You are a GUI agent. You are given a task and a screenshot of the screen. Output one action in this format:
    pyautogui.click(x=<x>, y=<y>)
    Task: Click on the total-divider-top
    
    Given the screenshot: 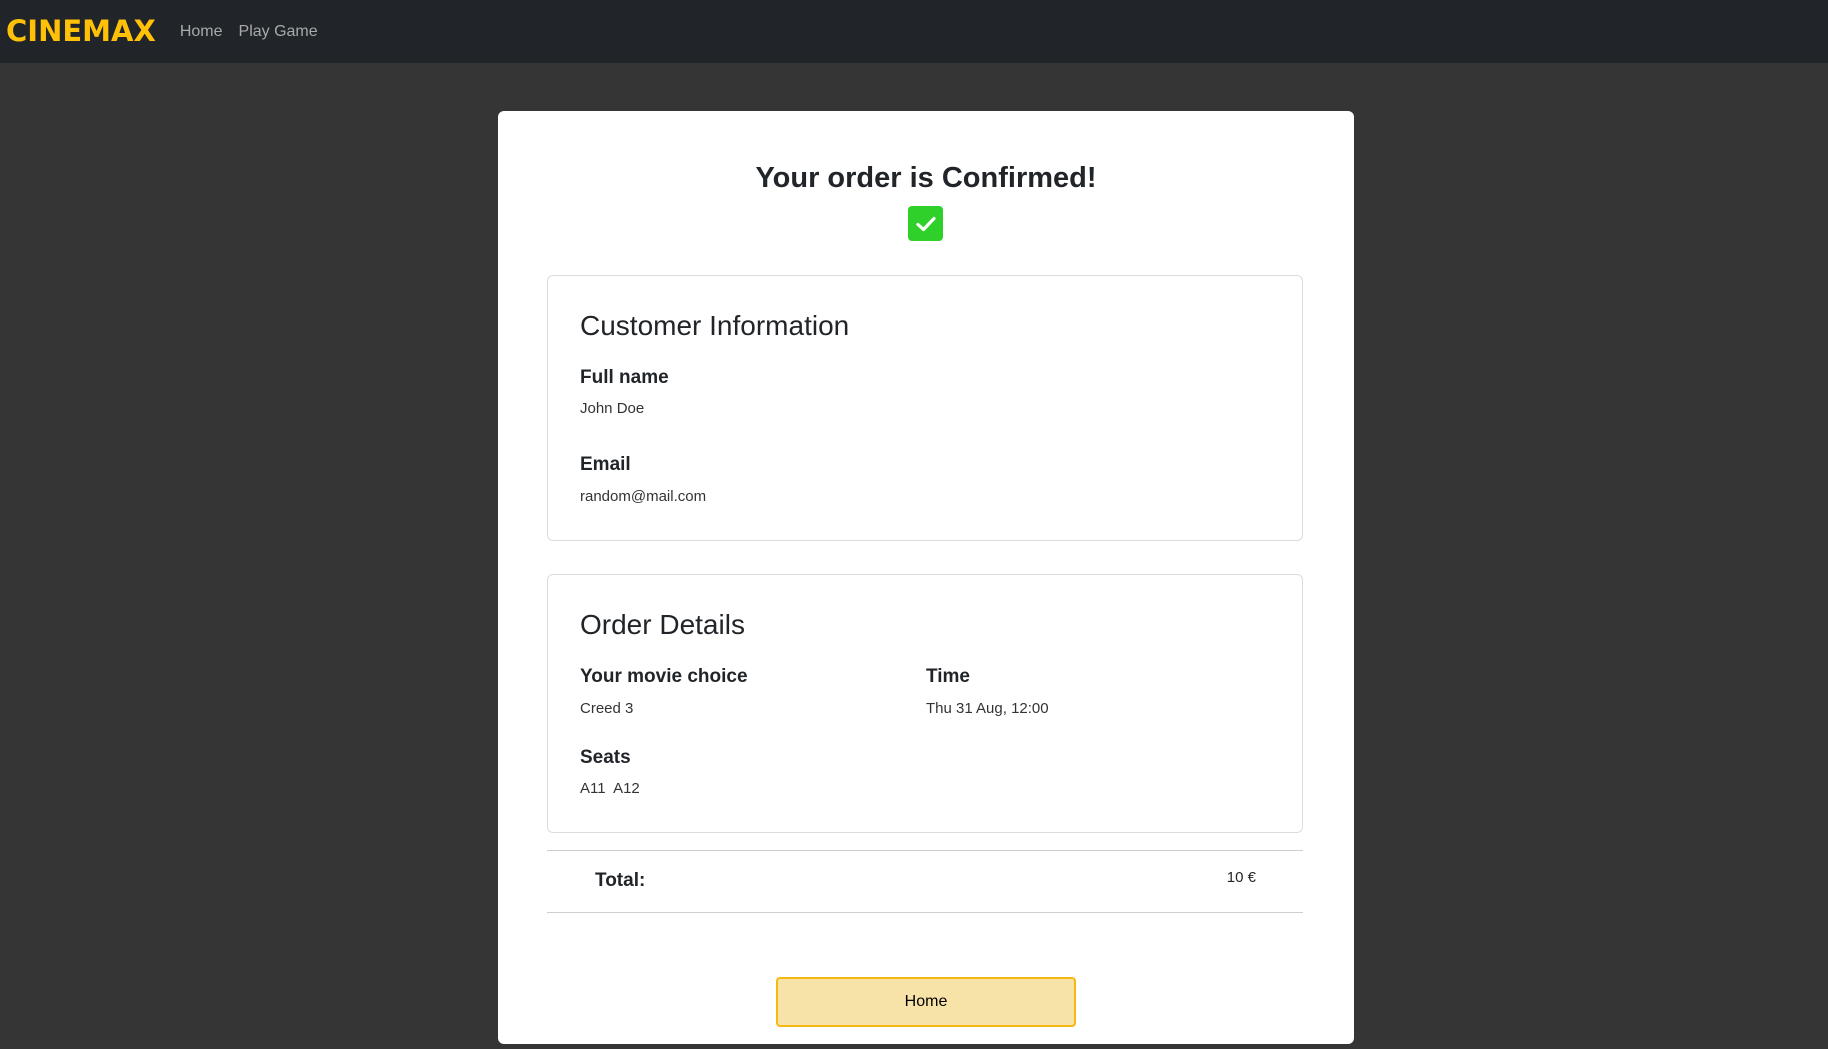 What is the action you would take?
    pyautogui.click(x=925, y=850)
    